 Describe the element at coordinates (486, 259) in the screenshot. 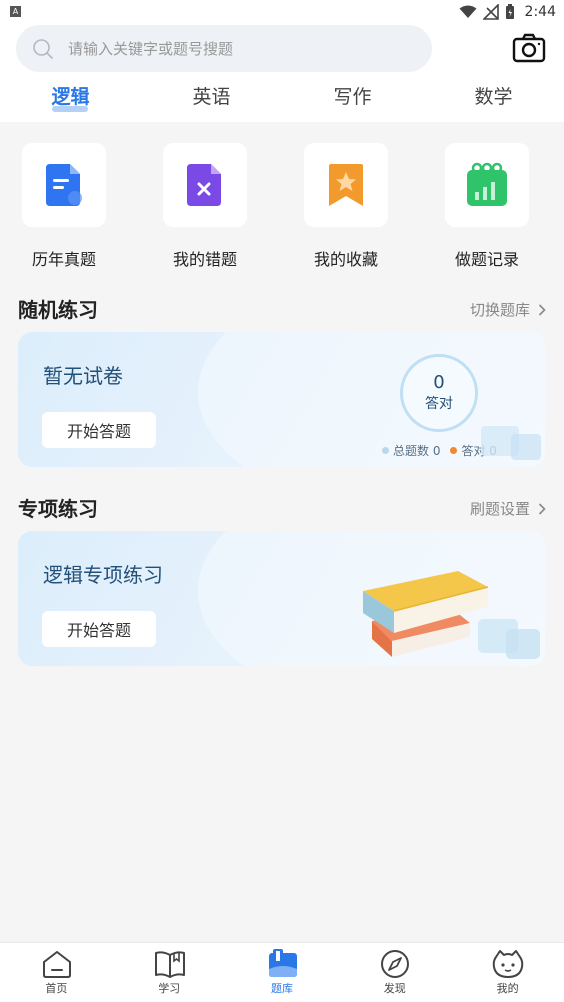

I see `quick-action-label: 做题记录` at that location.